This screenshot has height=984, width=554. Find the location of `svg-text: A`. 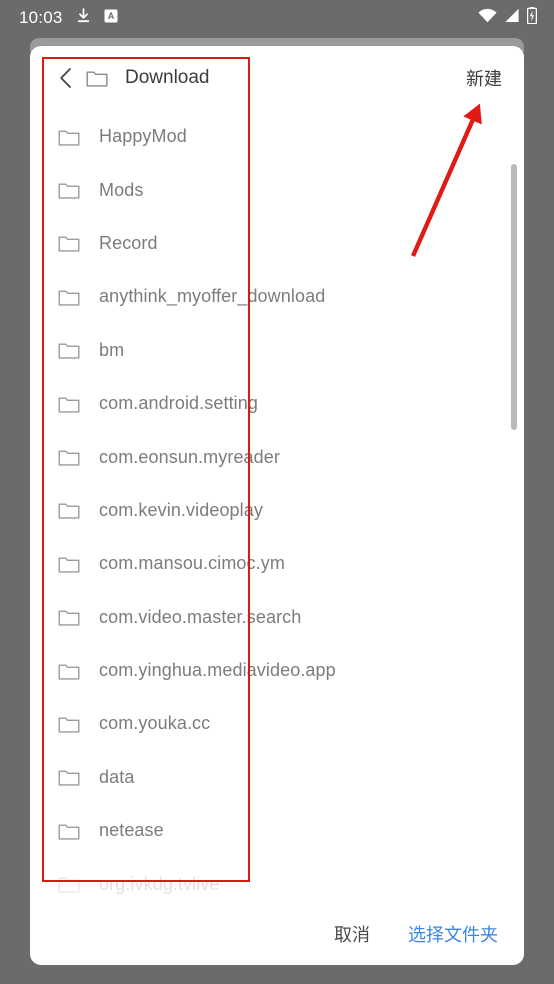

svg-text: A is located at coordinates (110, 16).